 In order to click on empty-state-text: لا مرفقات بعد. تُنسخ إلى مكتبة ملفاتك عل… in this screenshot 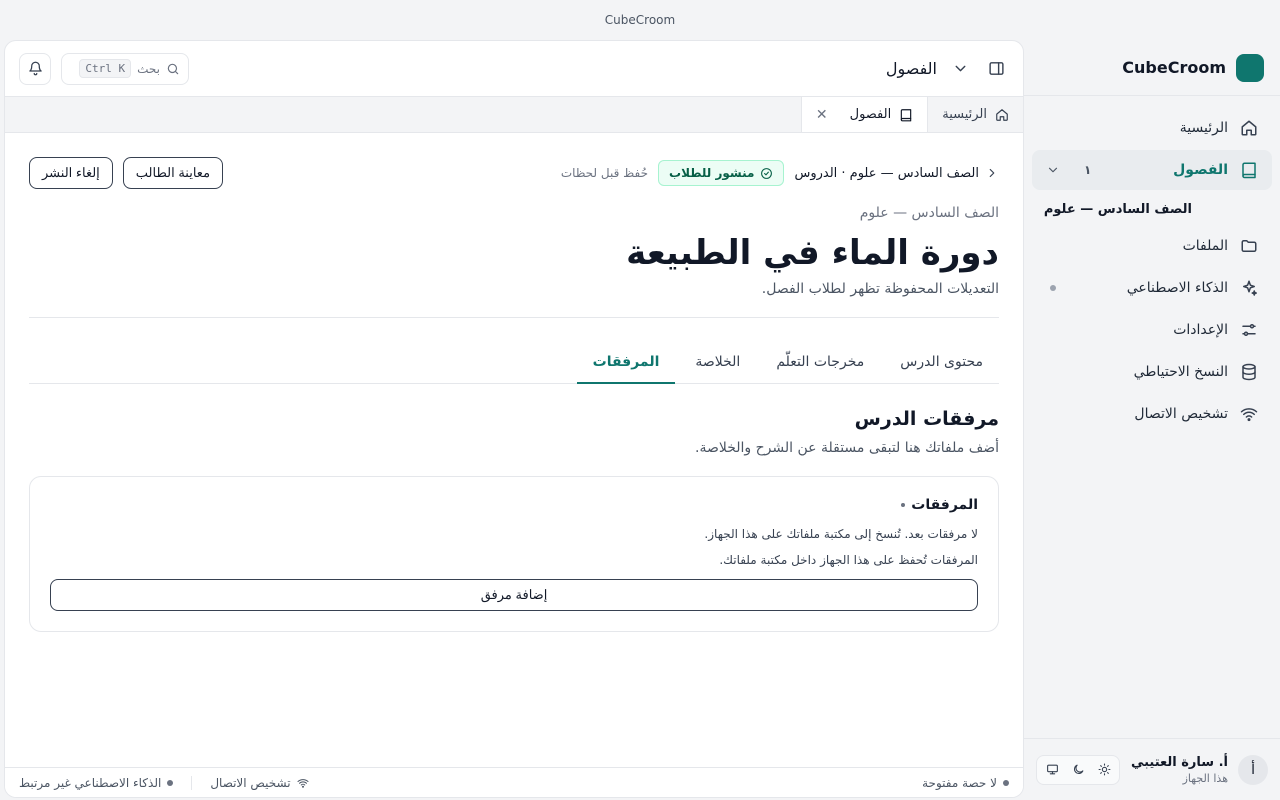, I will do `click(841, 534)`.